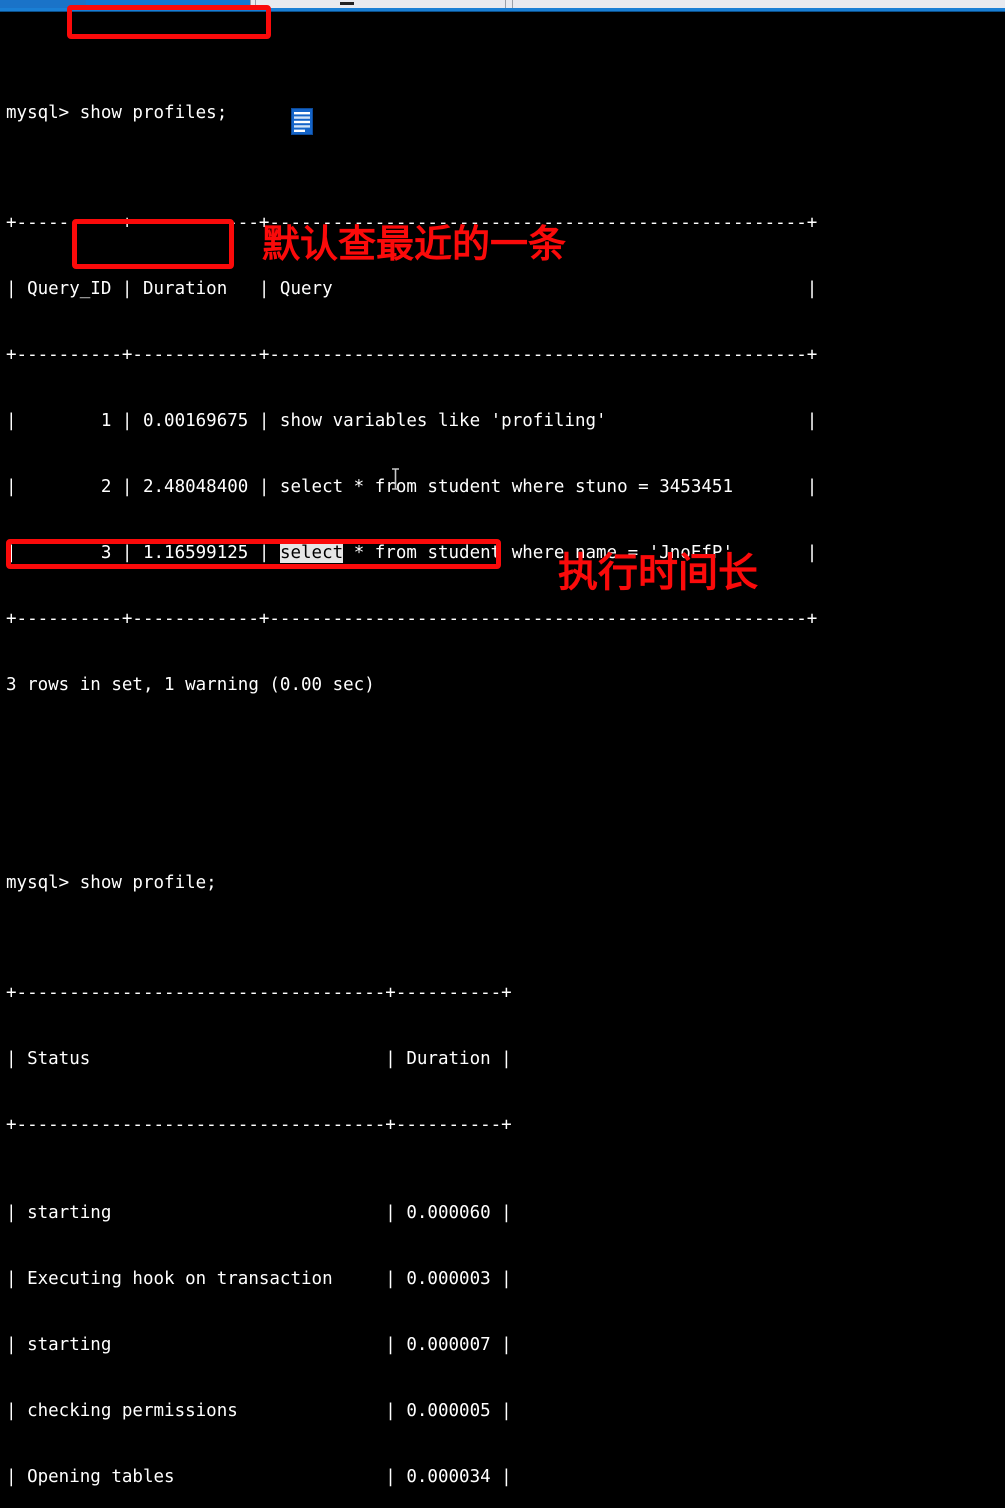 Image resolution: width=1005 pixels, height=1508 pixels. I want to click on terminal-prompt-line-1: mysql> show profiles;, so click(117, 113).